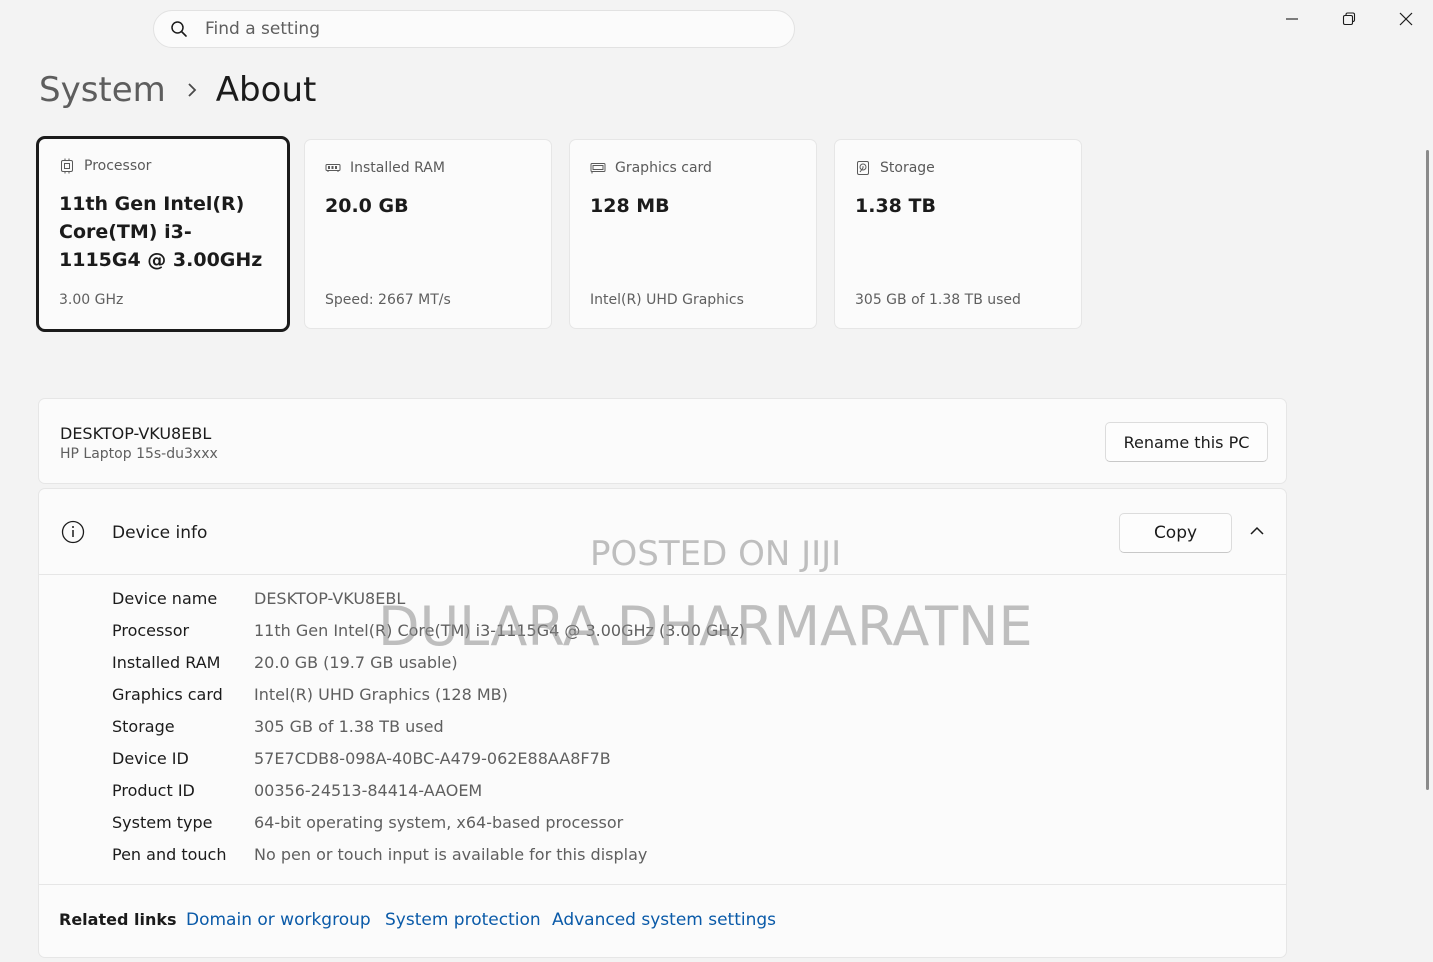 This screenshot has width=1433, height=962. Describe the element at coordinates (938, 300) in the screenshot. I see `card-subtext: 305 GB of 1.38 TB used` at that location.